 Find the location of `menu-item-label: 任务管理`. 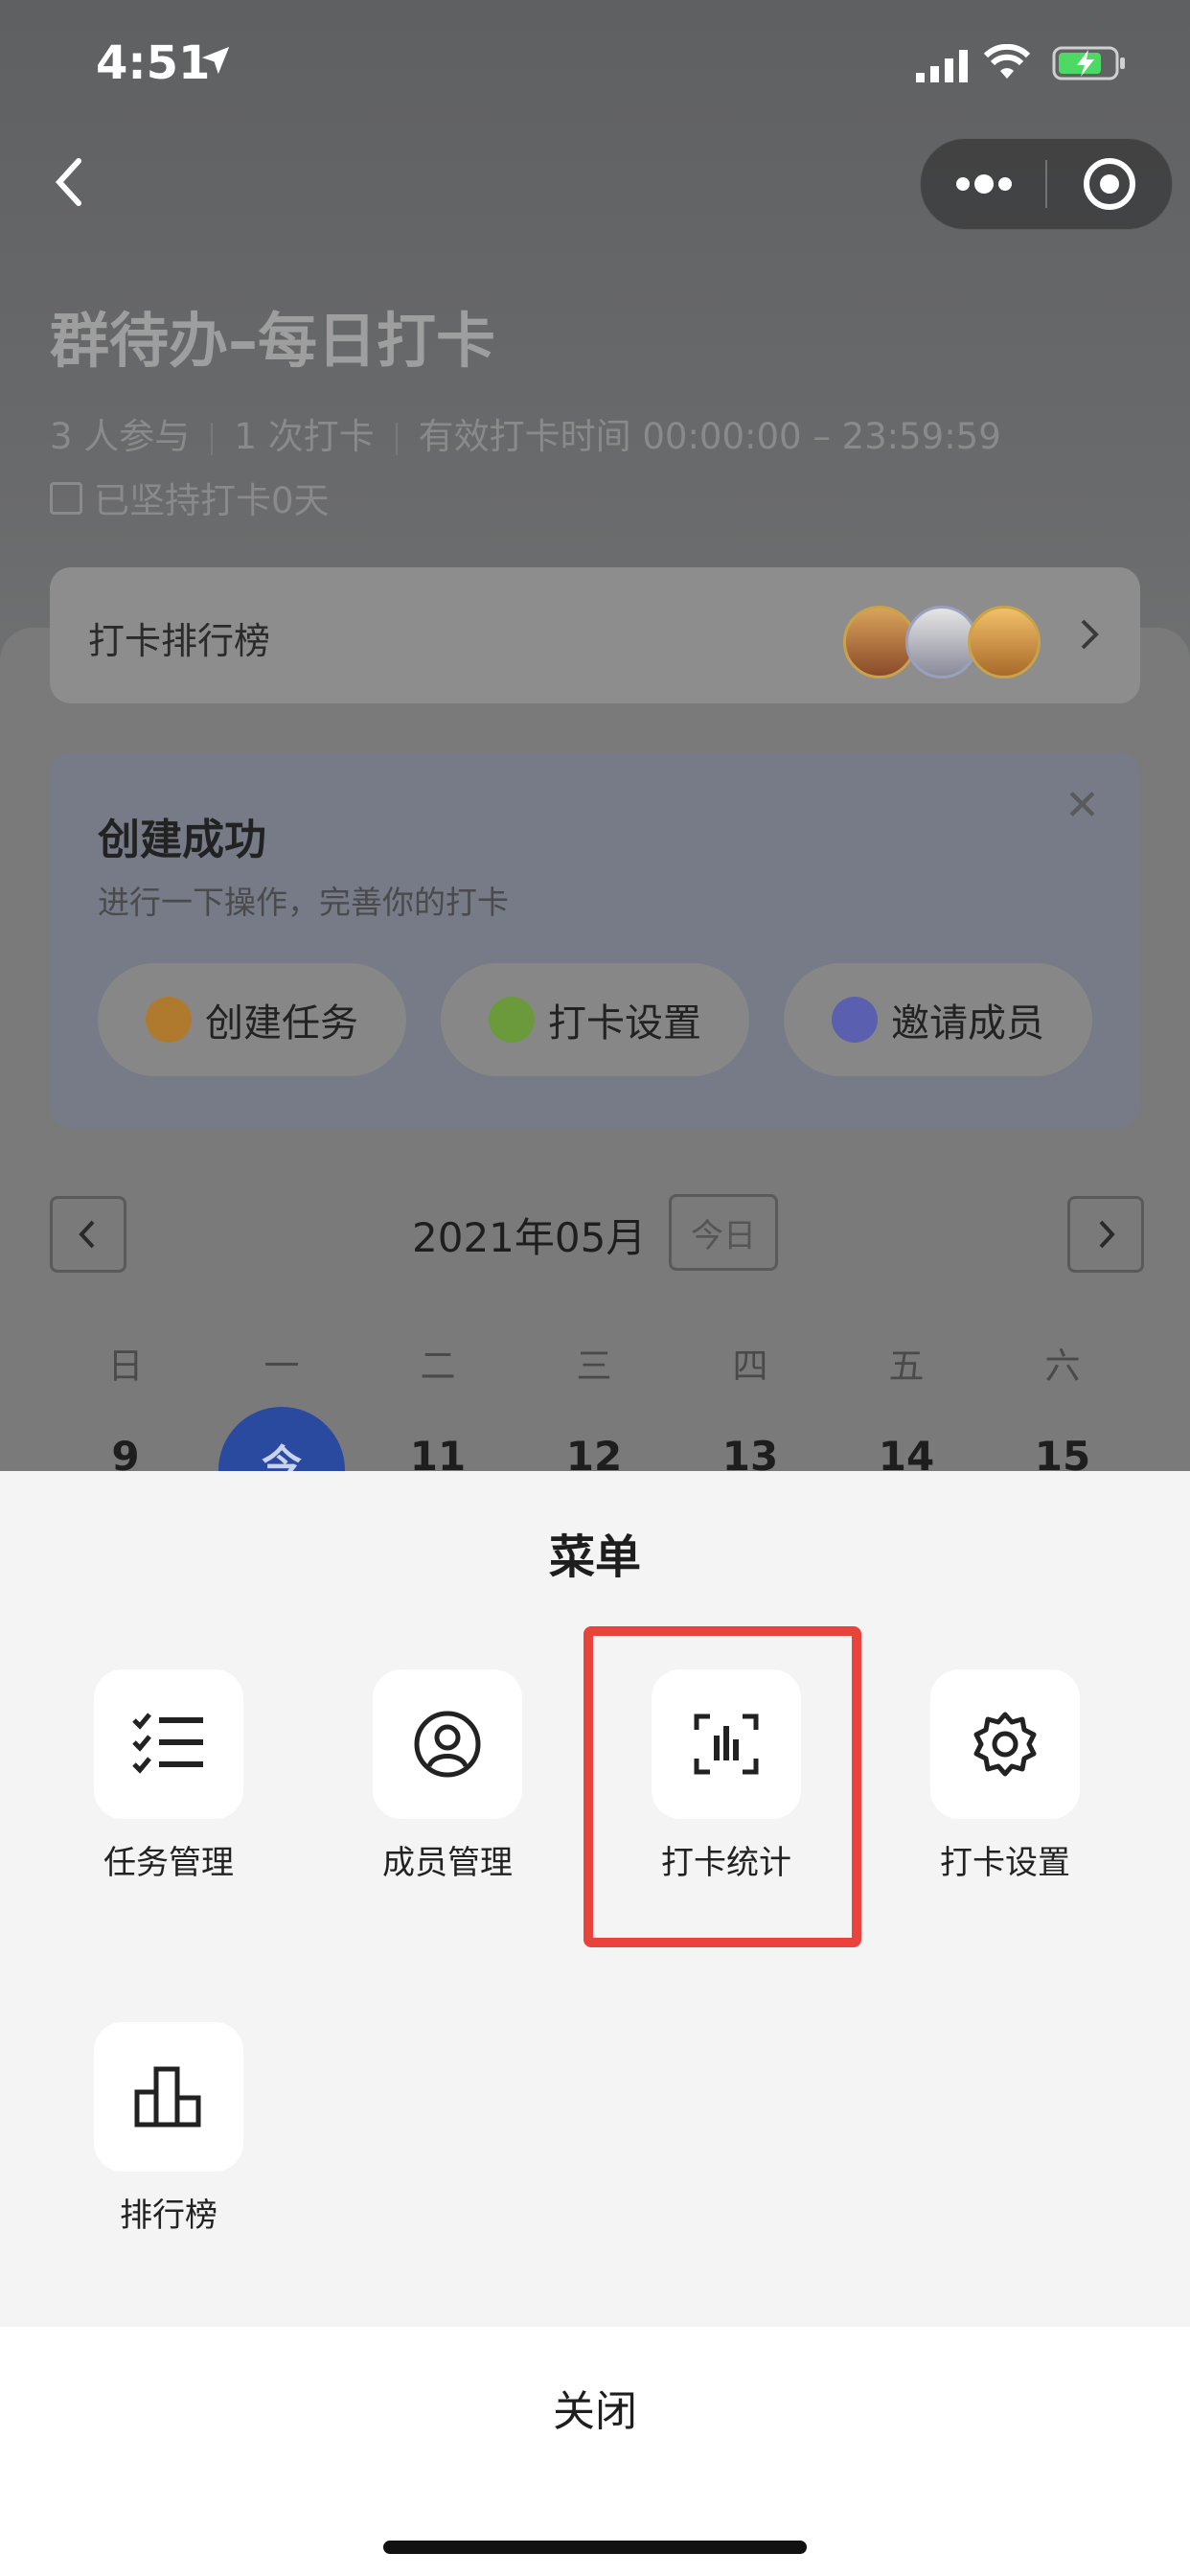

menu-item-label: 任务管理 is located at coordinates (168, 1863).